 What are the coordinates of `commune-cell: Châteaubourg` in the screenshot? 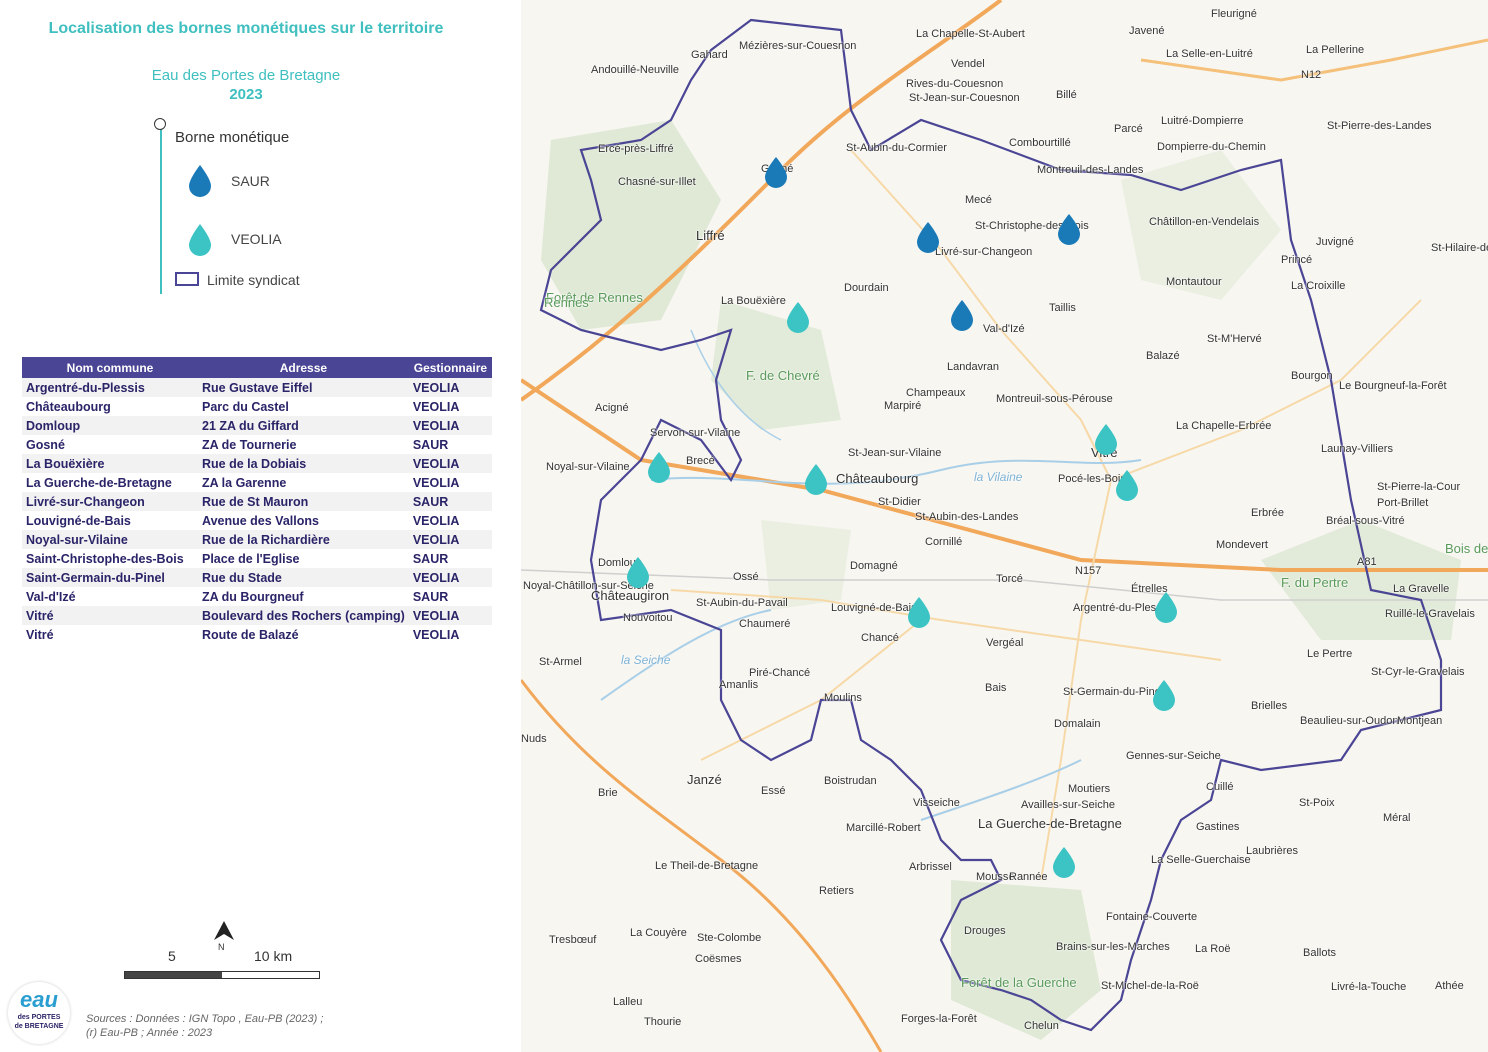 It's located at (110, 406).